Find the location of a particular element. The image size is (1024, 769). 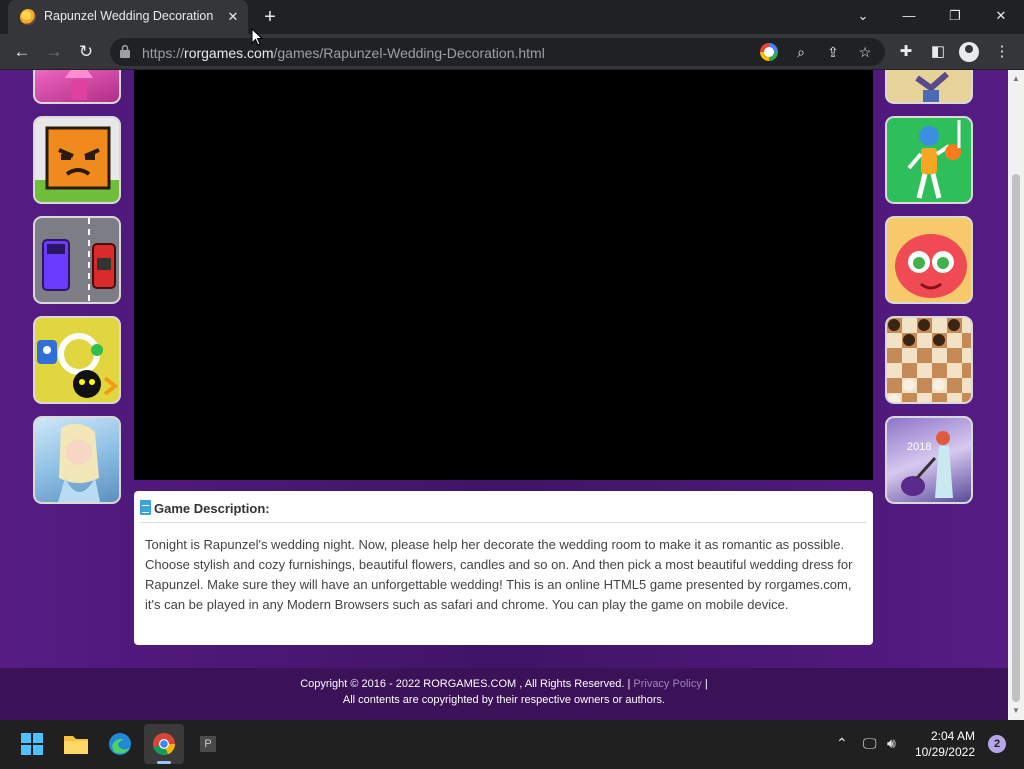

reload-icon: ↻ is located at coordinates (86, 52).